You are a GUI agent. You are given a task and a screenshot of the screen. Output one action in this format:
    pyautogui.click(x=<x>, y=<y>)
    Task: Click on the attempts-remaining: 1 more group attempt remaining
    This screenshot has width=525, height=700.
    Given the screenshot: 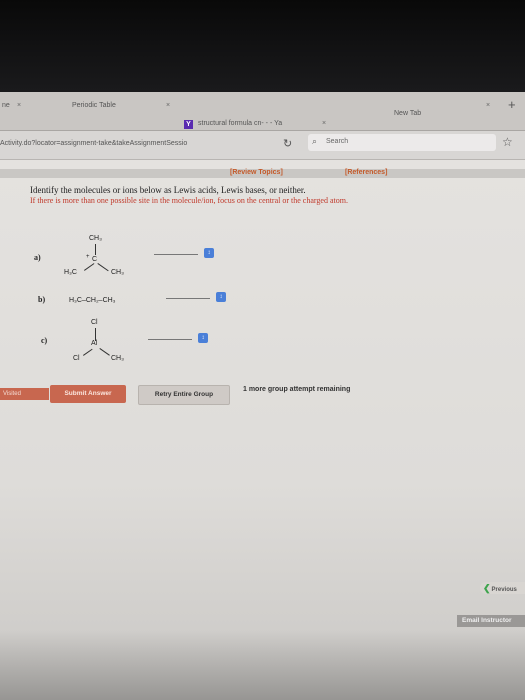 What is the action you would take?
    pyautogui.click(x=297, y=389)
    